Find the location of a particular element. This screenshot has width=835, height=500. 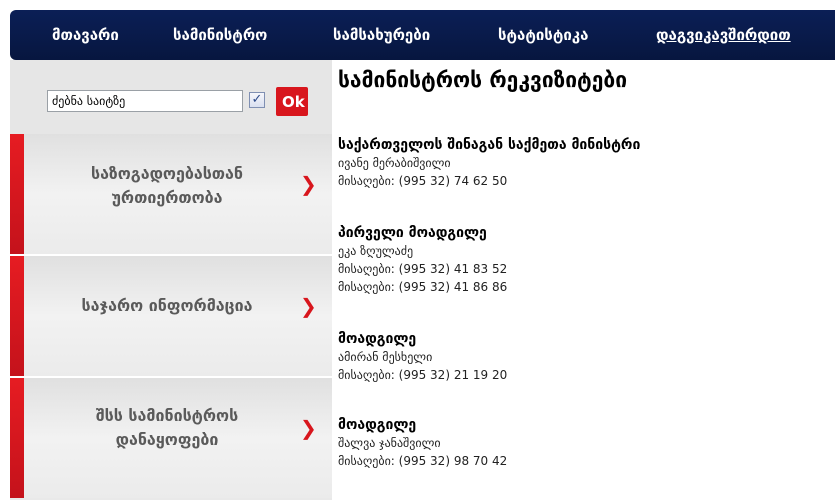

nav-item-statistics: სტატისტიკა is located at coordinates (543, 35).